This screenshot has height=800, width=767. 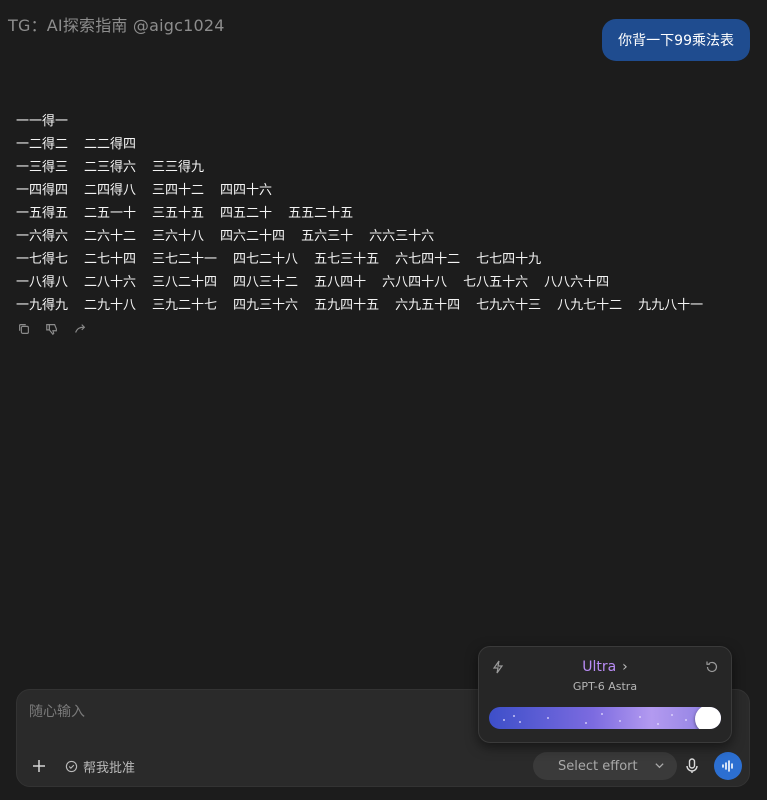 I want to click on table-cell: 四九三十六, so click(x=266, y=305).